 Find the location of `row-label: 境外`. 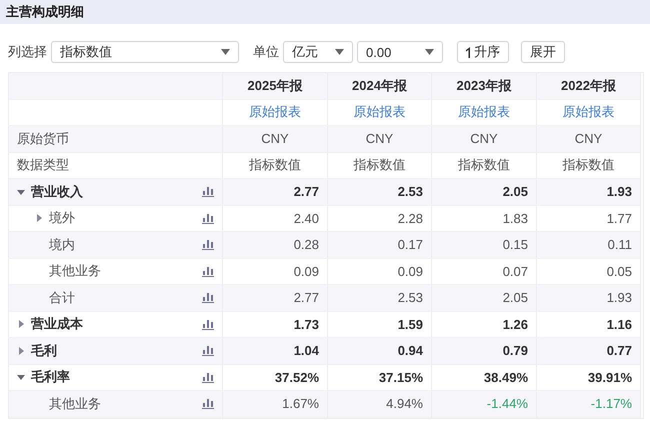

row-label: 境外 is located at coordinates (62, 218).